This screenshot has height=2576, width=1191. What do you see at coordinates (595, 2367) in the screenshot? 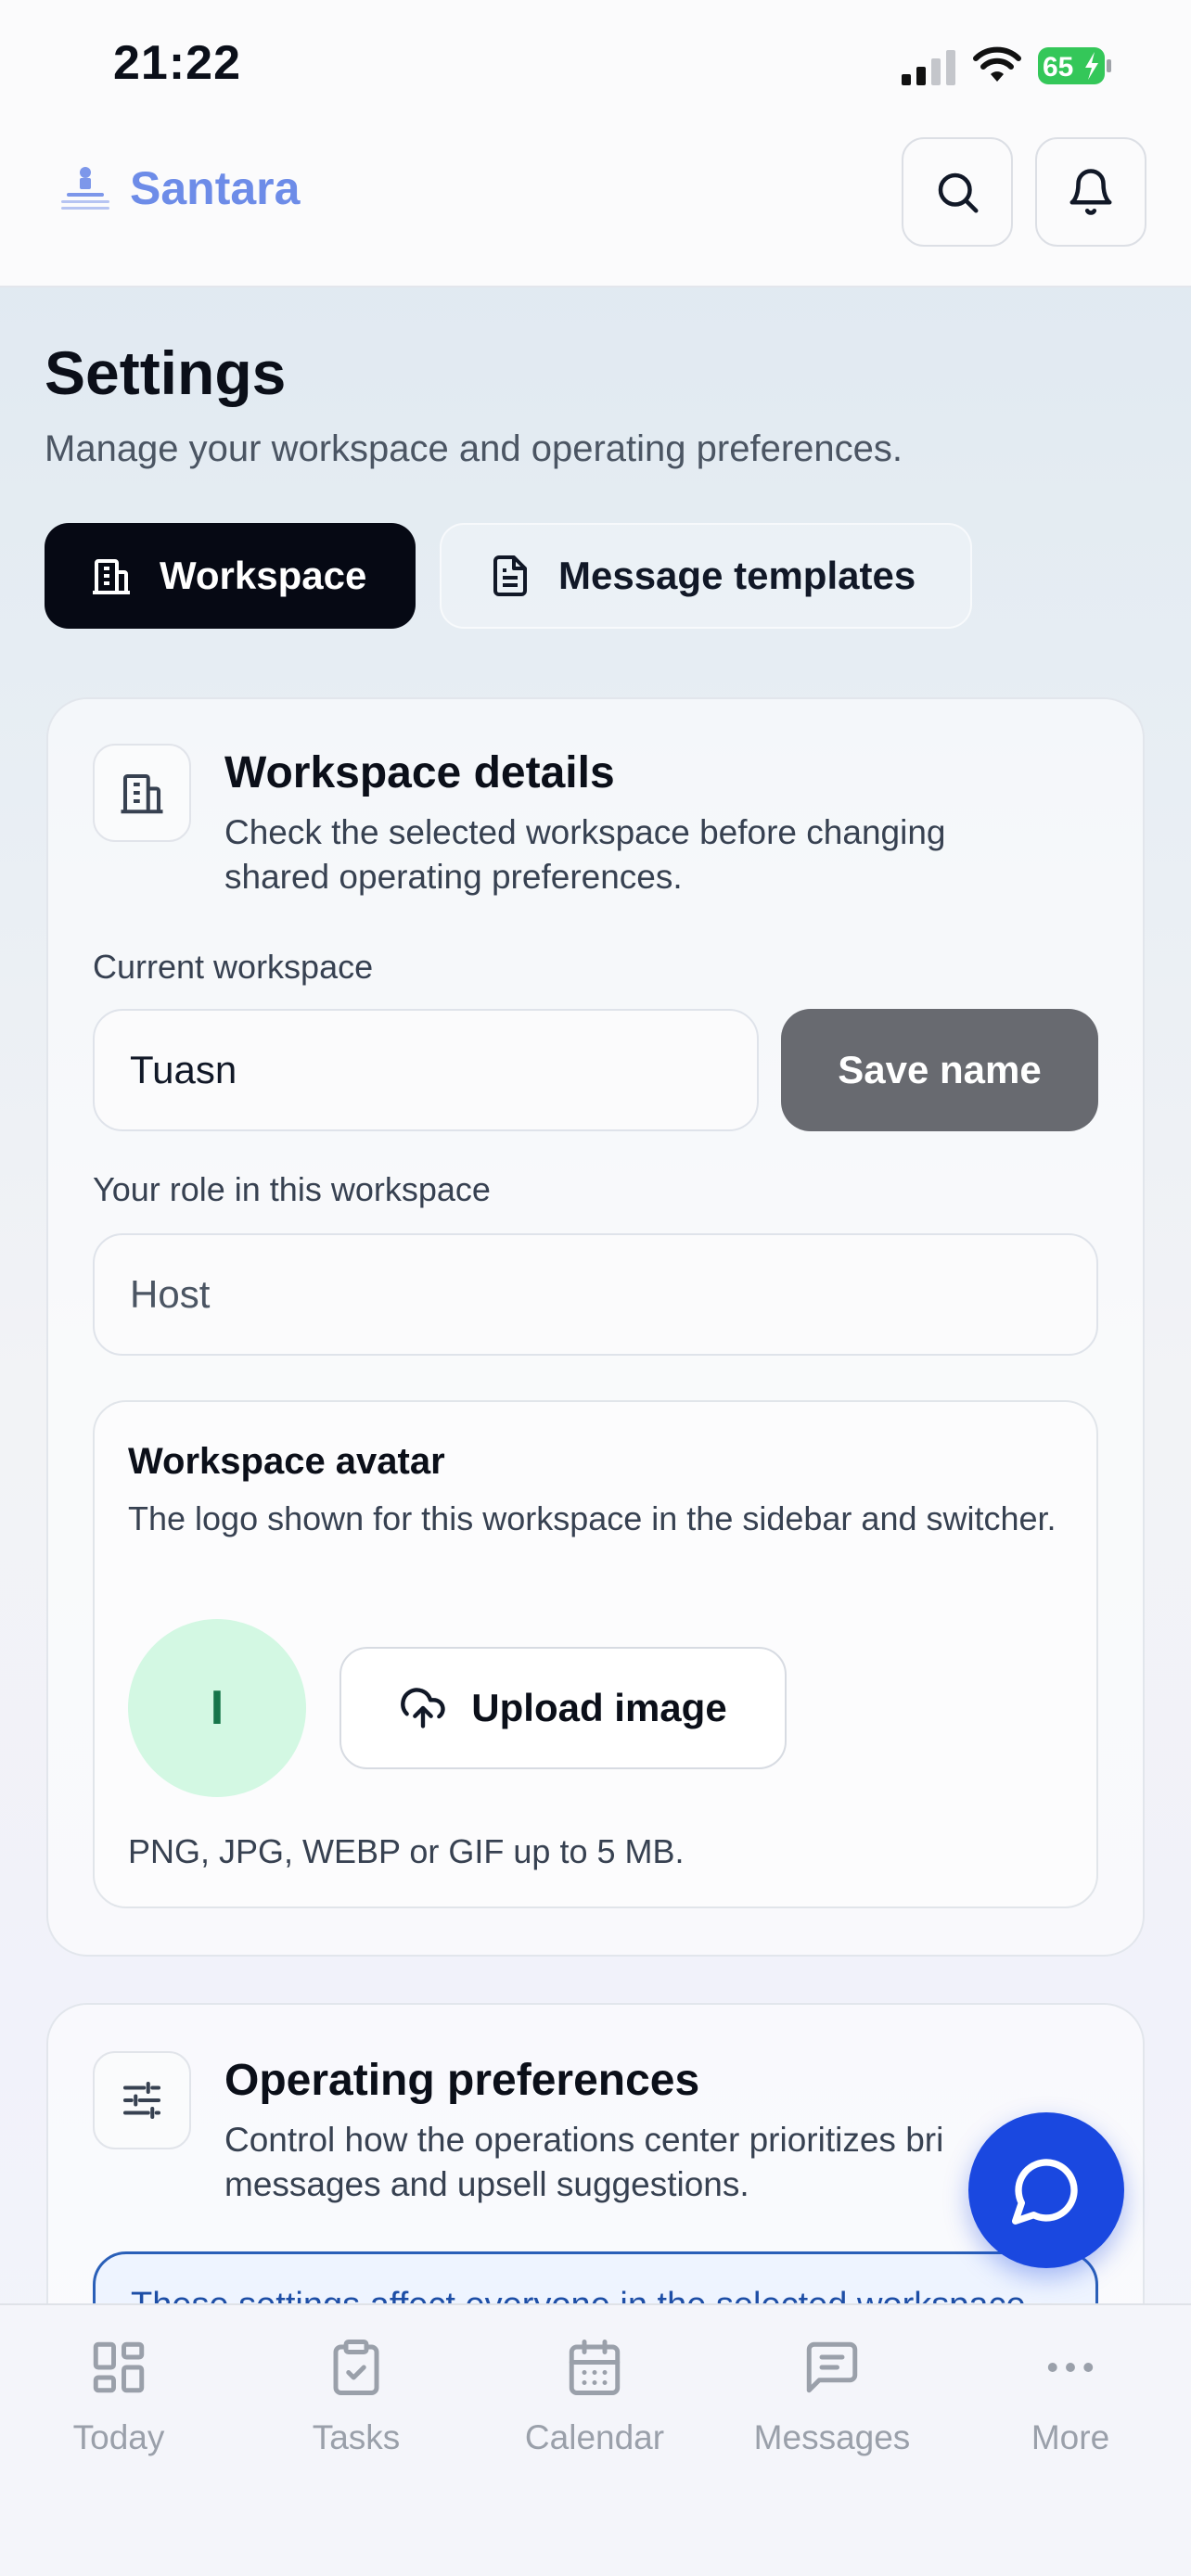
I see `calendar-icon` at bounding box center [595, 2367].